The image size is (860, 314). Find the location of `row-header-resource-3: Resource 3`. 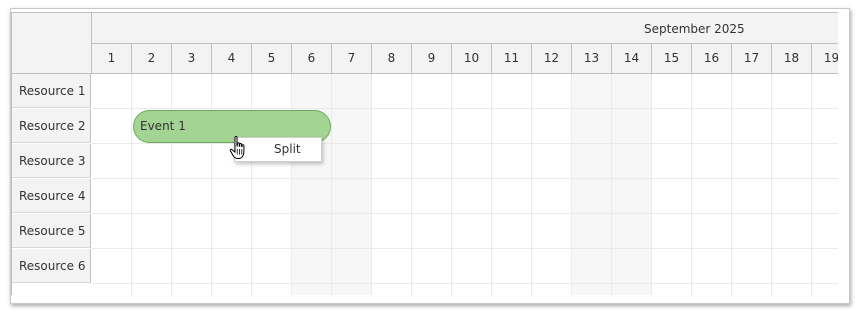

row-header-resource-3: Resource 3 is located at coordinates (51, 161).